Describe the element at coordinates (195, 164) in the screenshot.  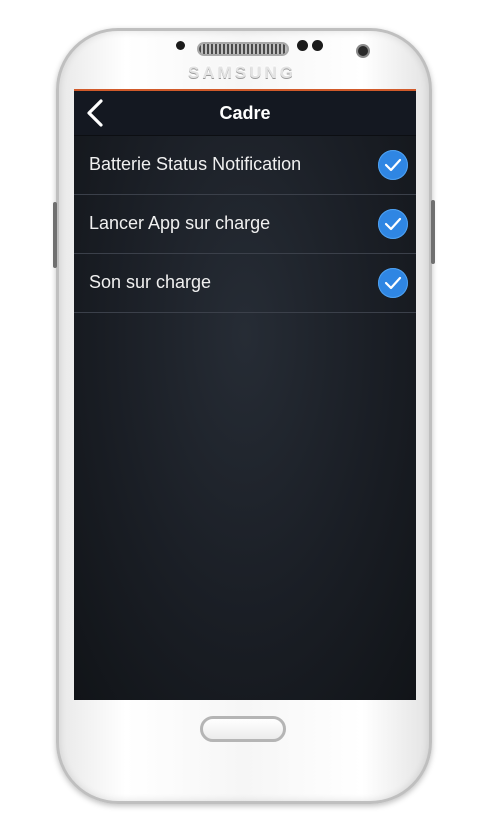
I see `setting-label: Batterie Status Notification` at that location.